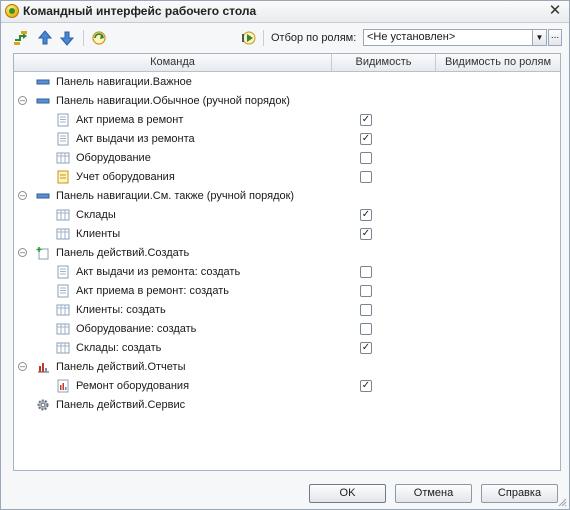 The height and width of the screenshot is (510, 570). What do you see at coordinates (123, 253) in the screenshot?
I see `row-label: Панель действий.Создать` at bounding box center [123, 253].